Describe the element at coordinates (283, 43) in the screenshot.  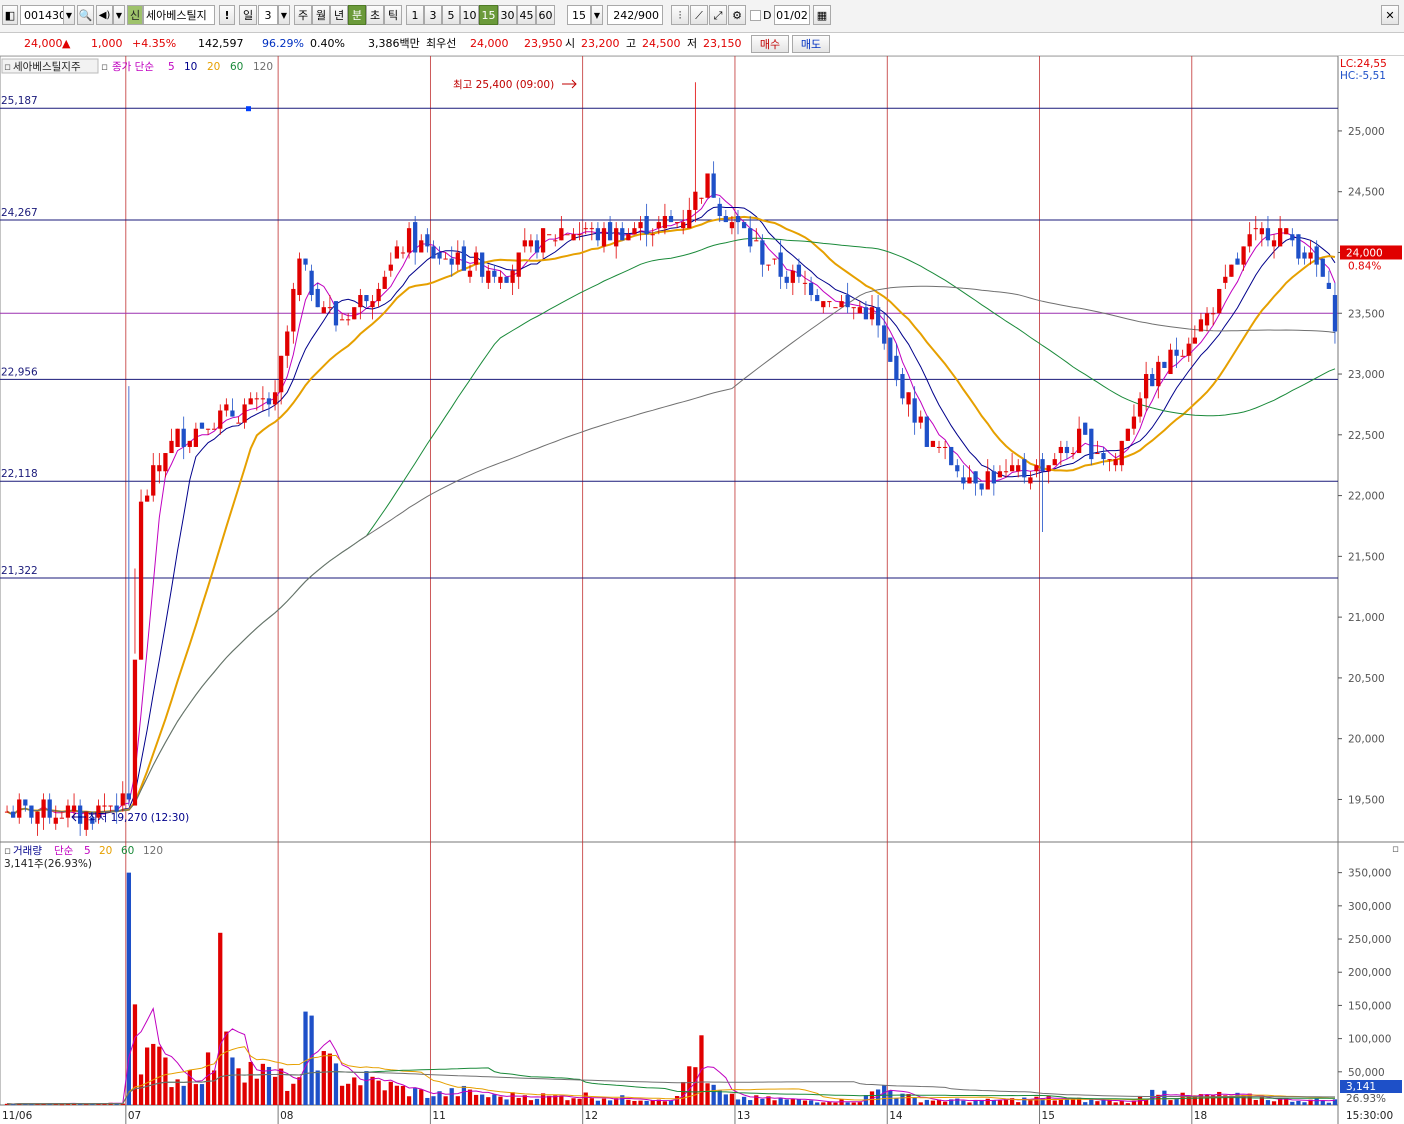
I see `volume-ratio: 96.29%` at that location.